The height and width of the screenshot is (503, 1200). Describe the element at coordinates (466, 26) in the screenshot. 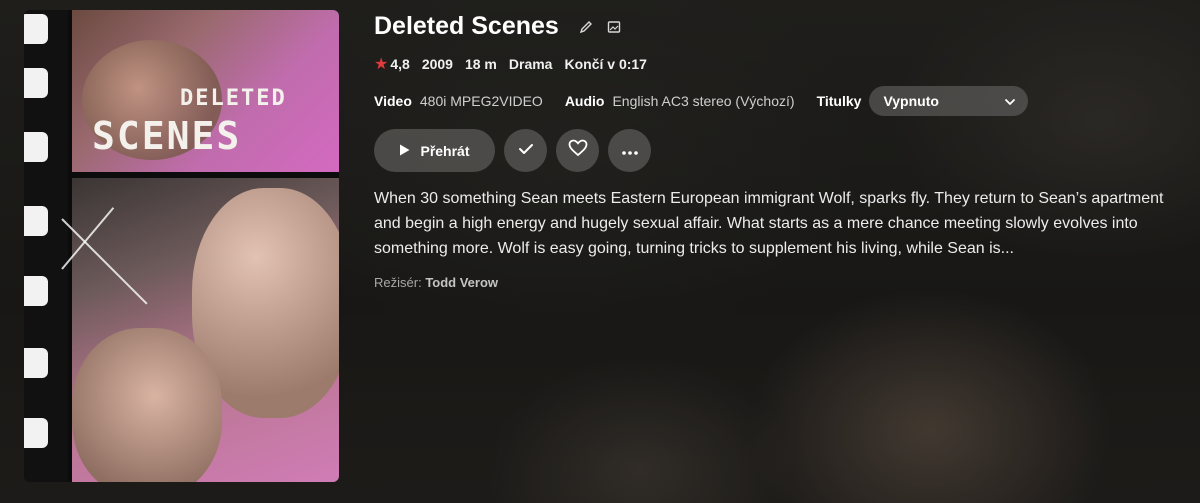

I see `item-title: Deleted Scenes` at that location.